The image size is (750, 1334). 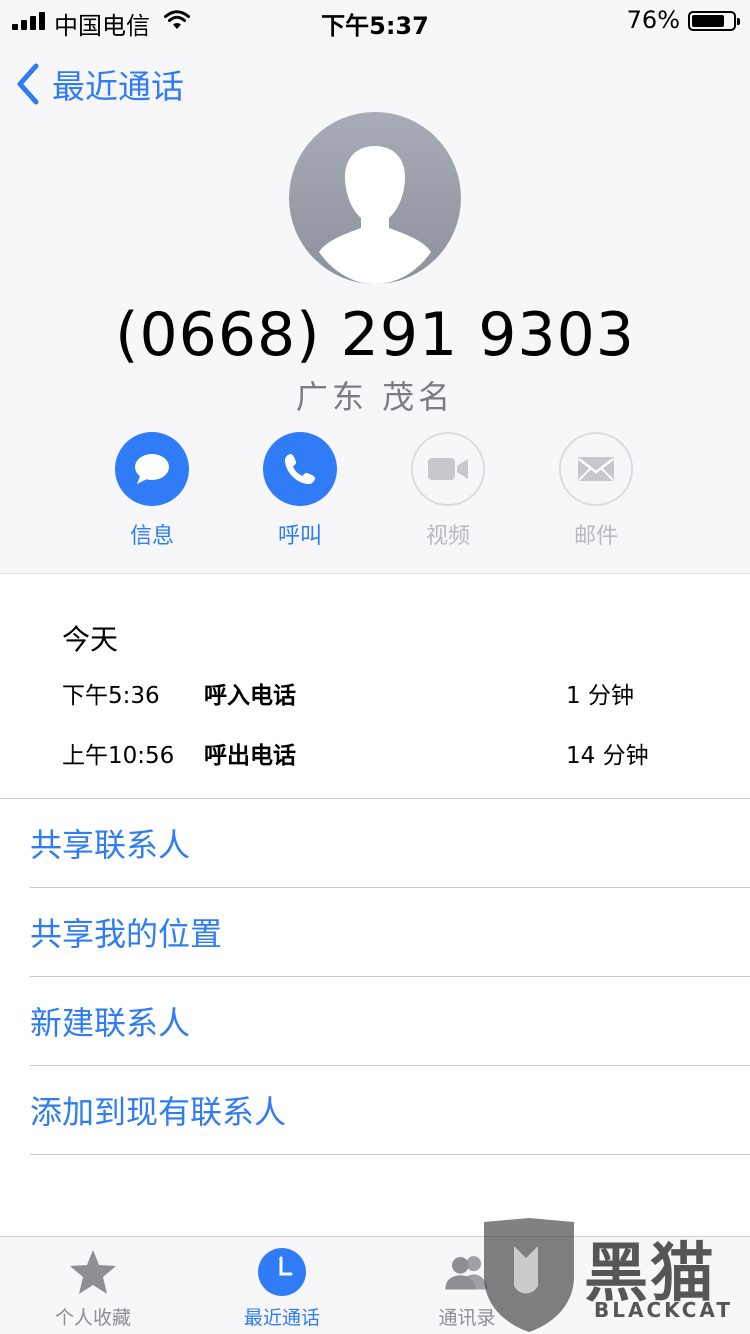 What do you see at coordinates (382, 756) in the screenshot?
I see `call-history-row: 上午10:56 呼出电话 14 分钟` at bounding box center [382, 756].